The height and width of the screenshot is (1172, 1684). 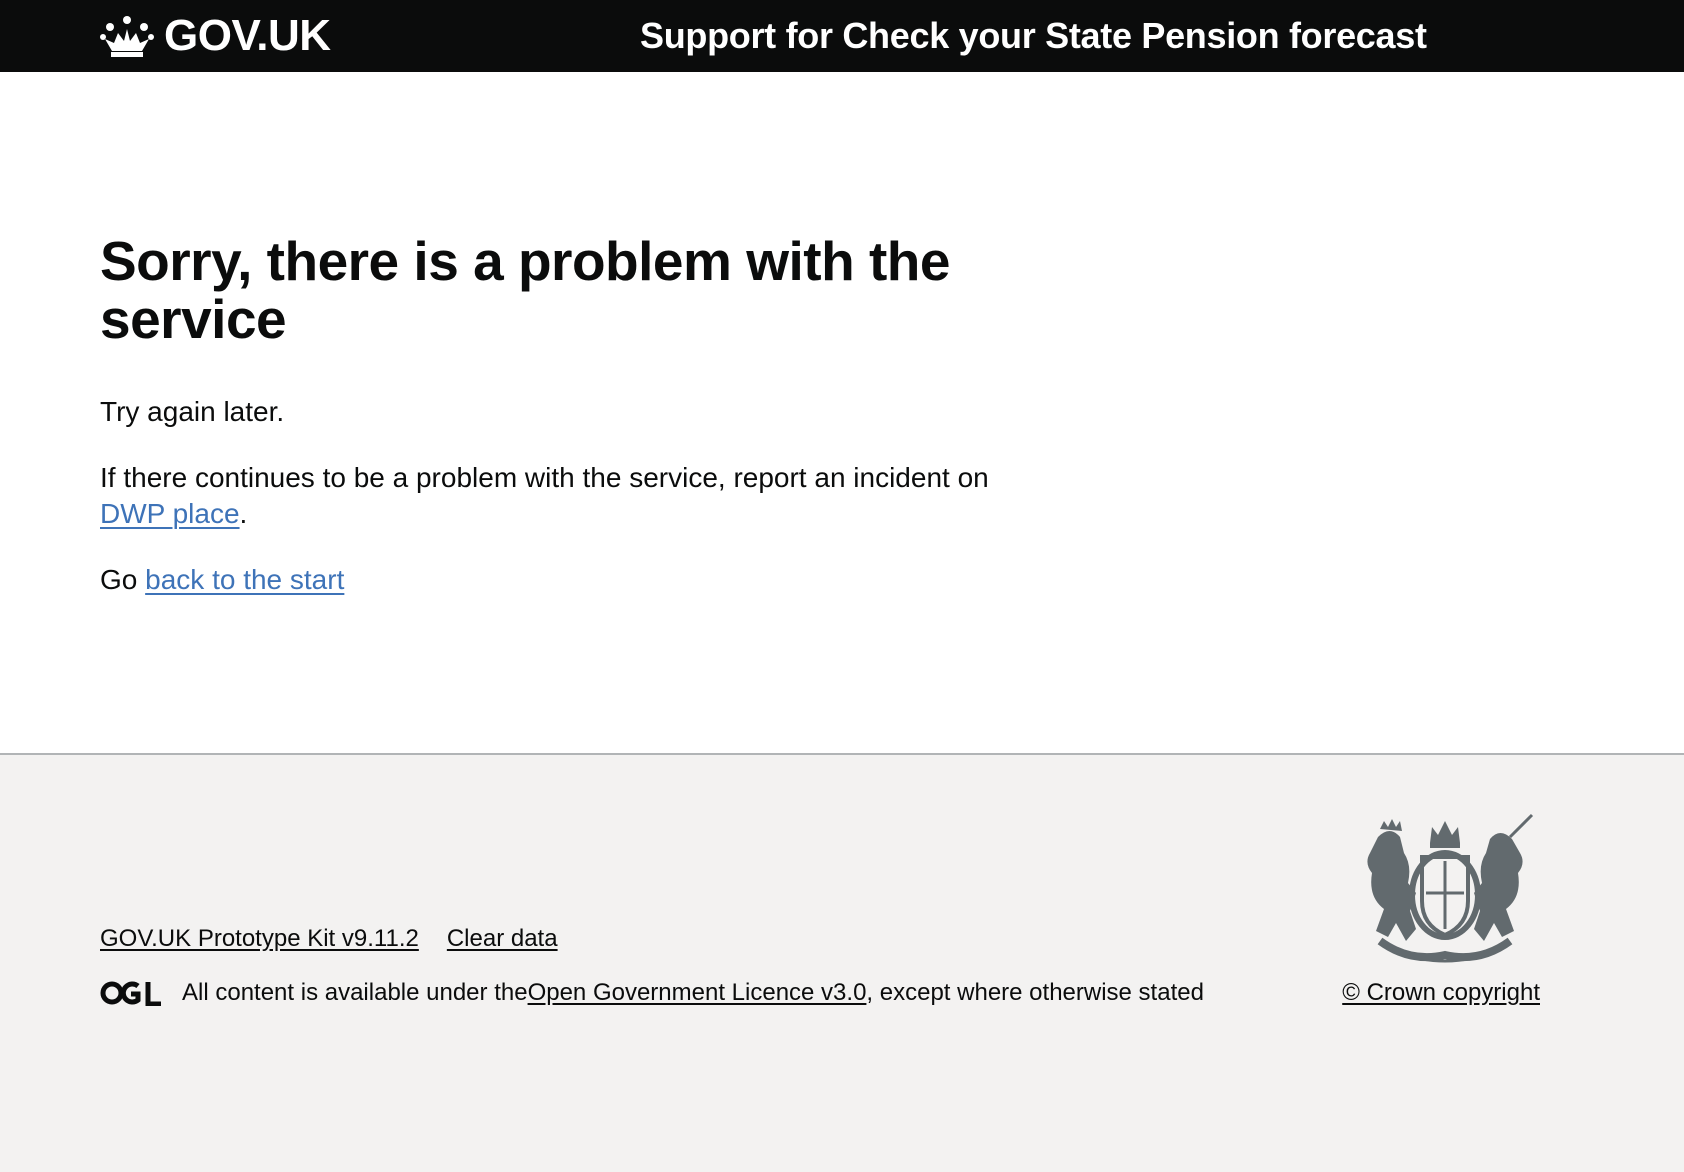 I want to click on govuk-logo-link: GOV.UK, so click(x=370, y=36).